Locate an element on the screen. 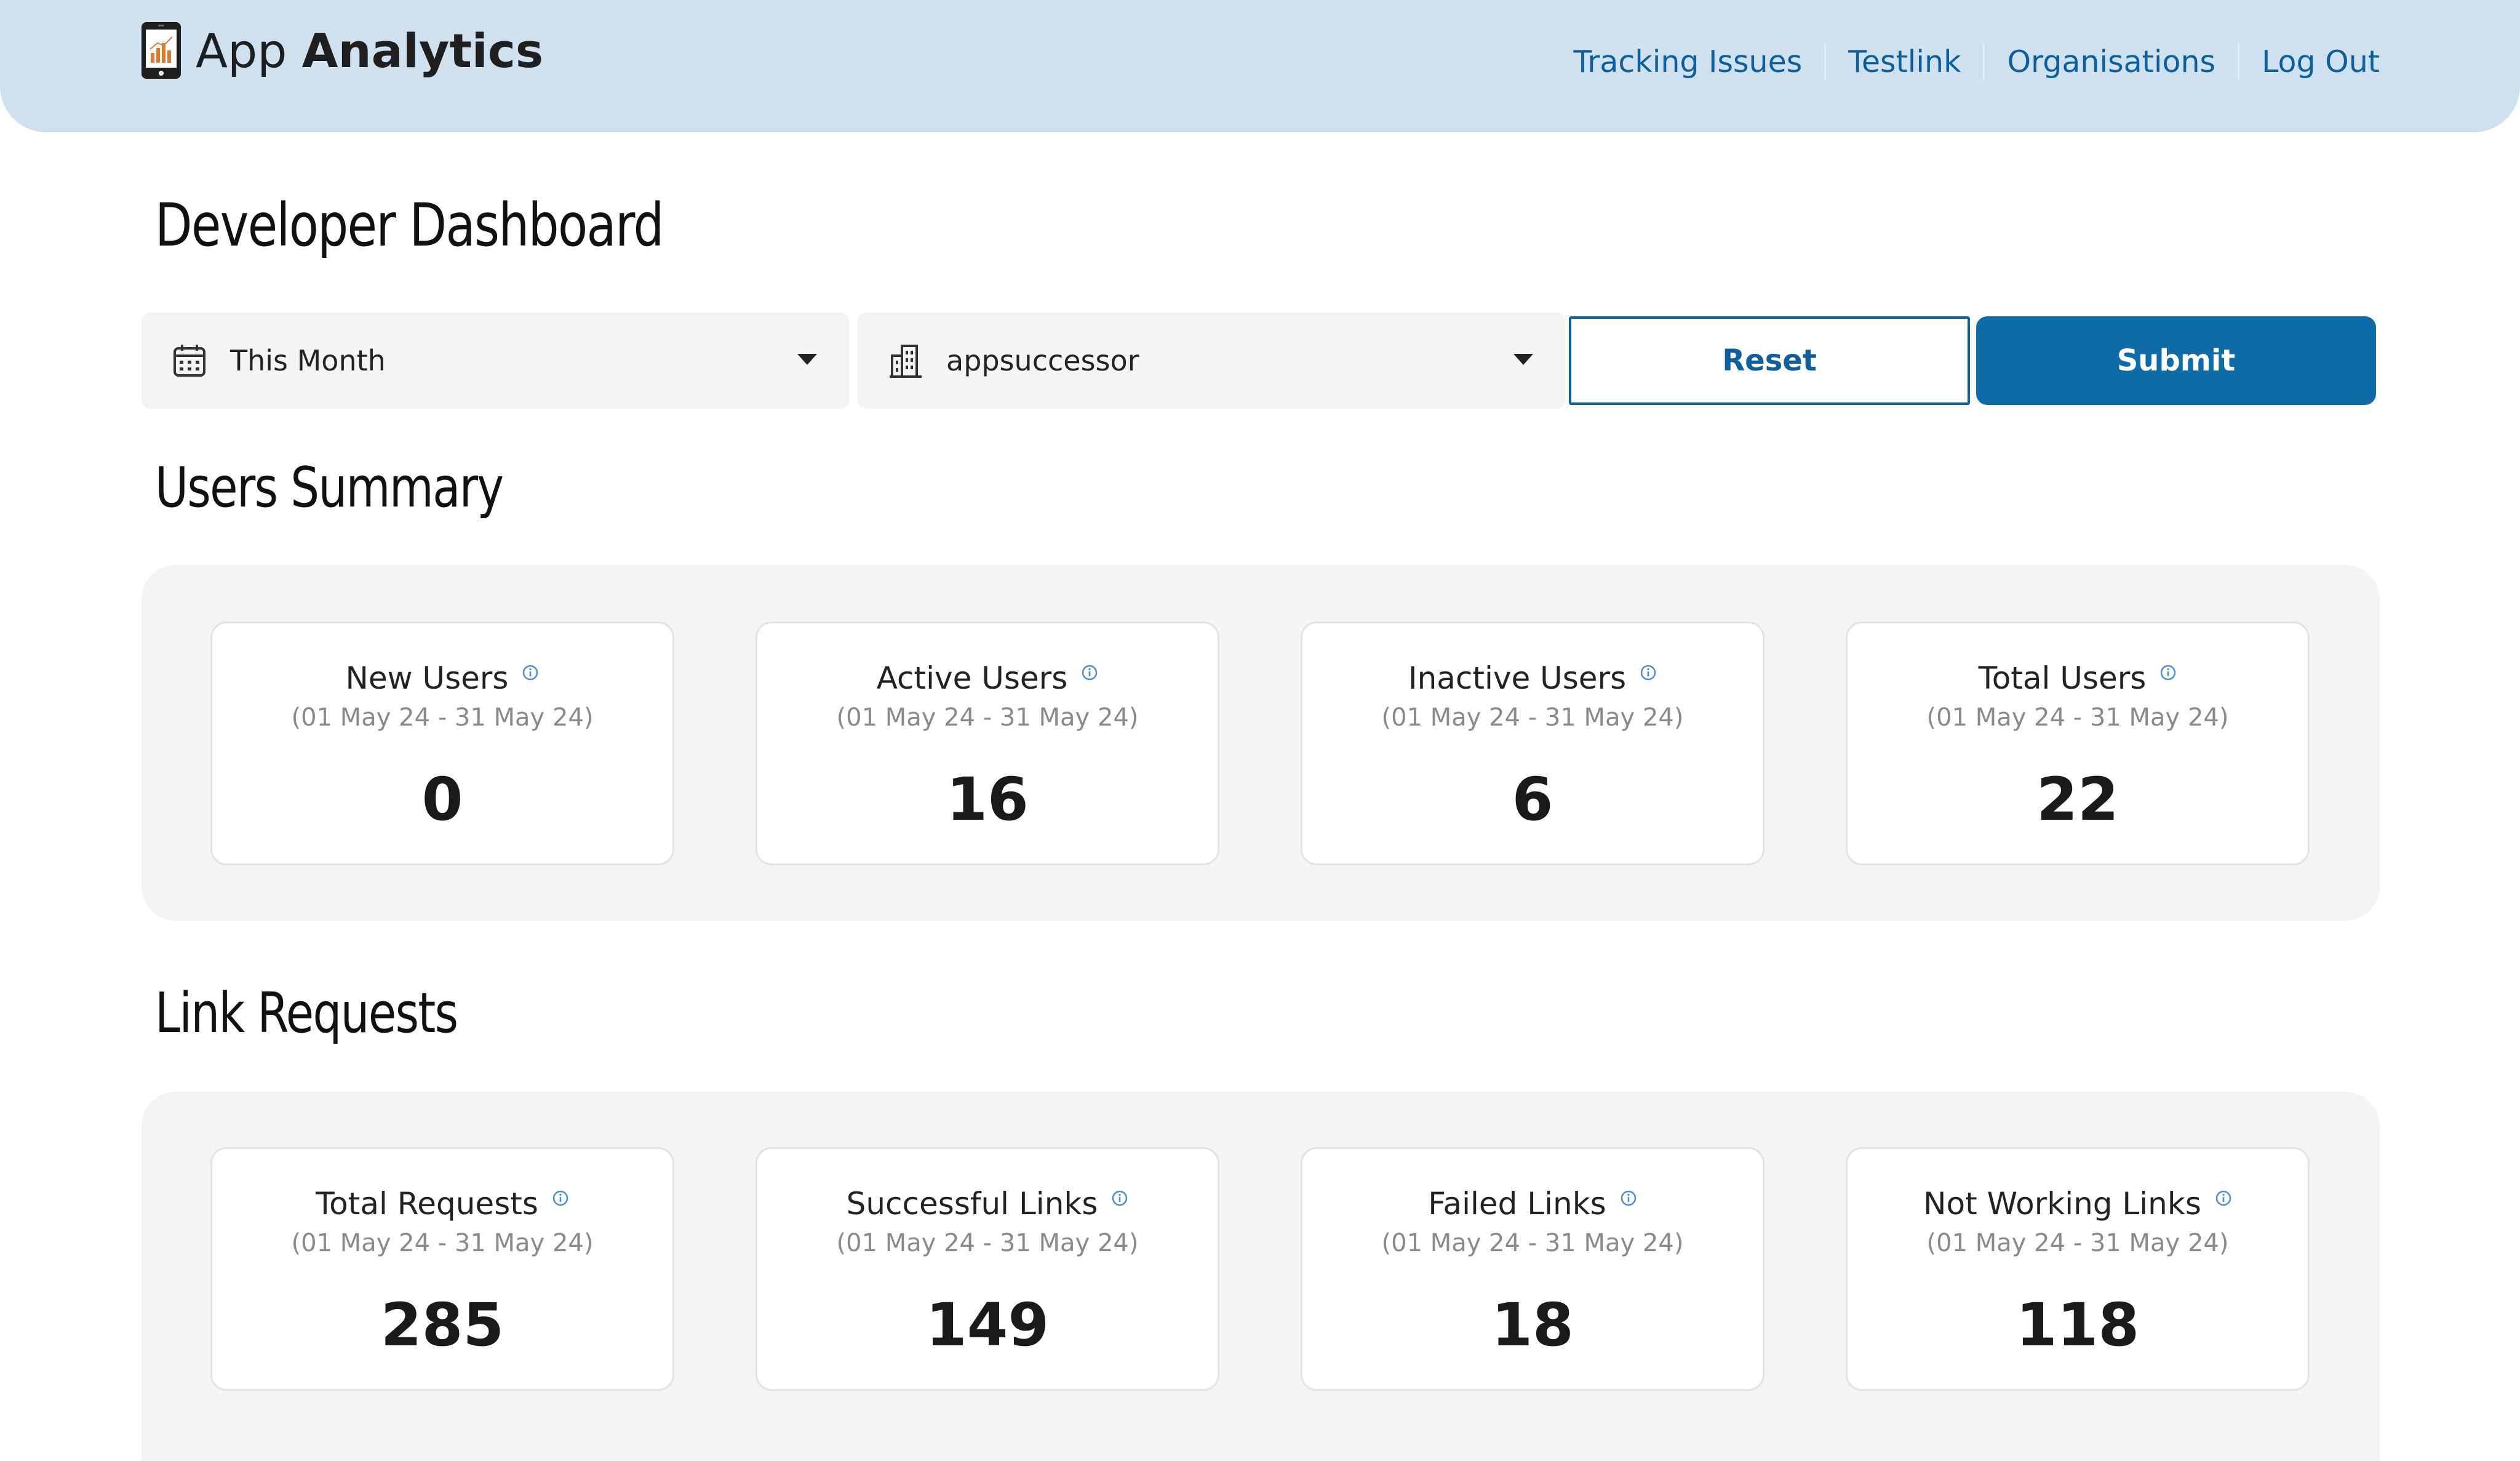  card-label: Not Working Links is located at coordinates (2062, 1204).